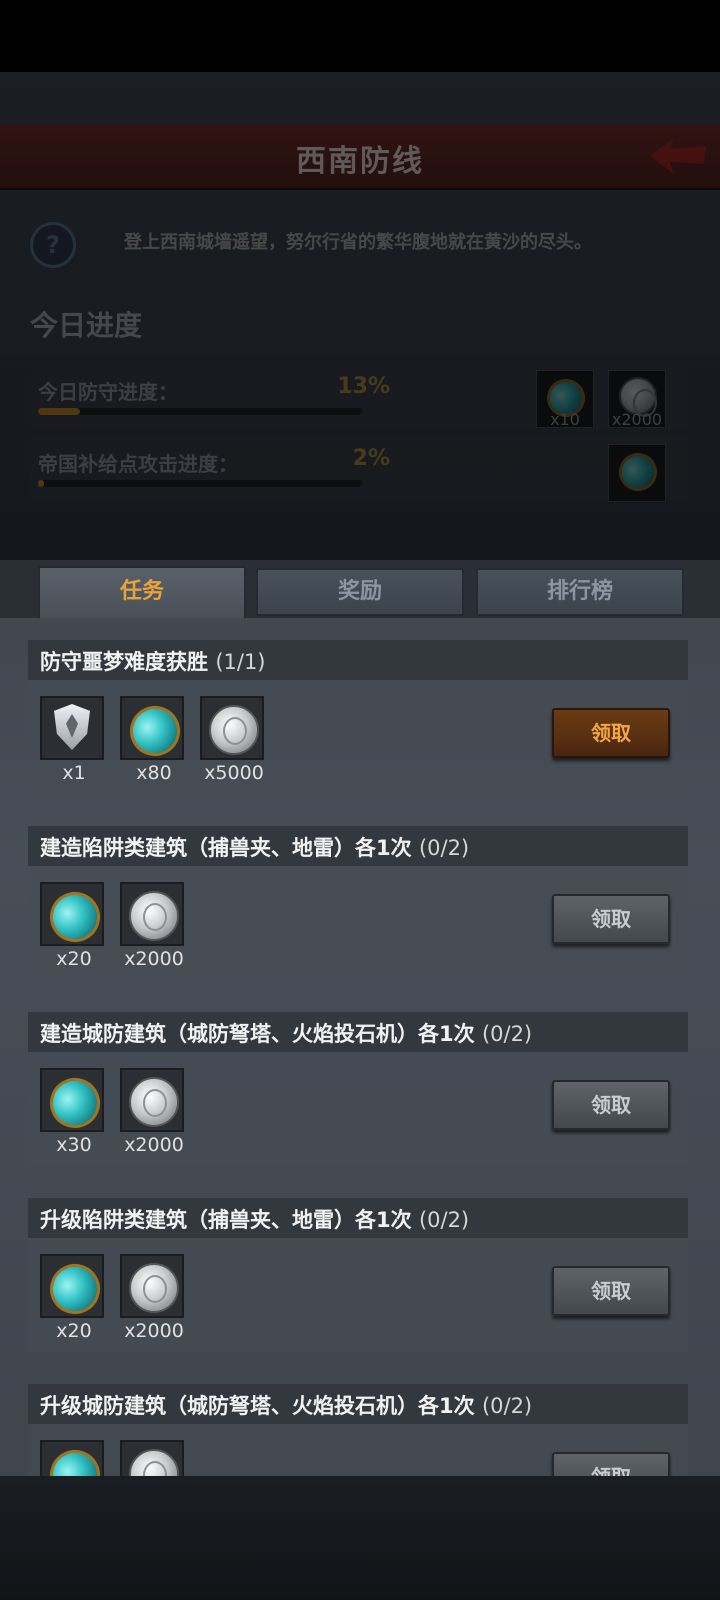  I want to click on task-header: 升级陷阱类建筑（捕兽夹、地雷）各1次 (0/2), so click(358, 1218).